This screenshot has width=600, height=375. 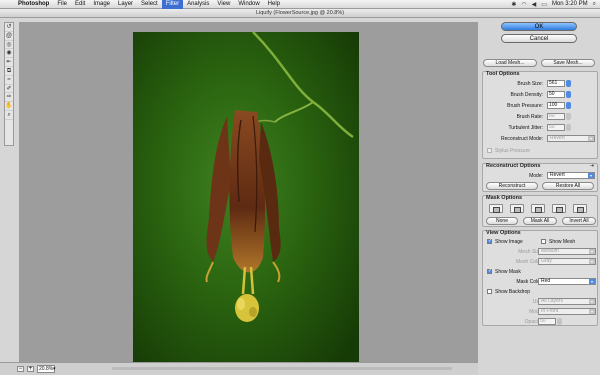 What do you see at coordinates (489, 241) in the screenshot?
I see `show-image-checkbox: ✓` at bounding box center [489, 241].